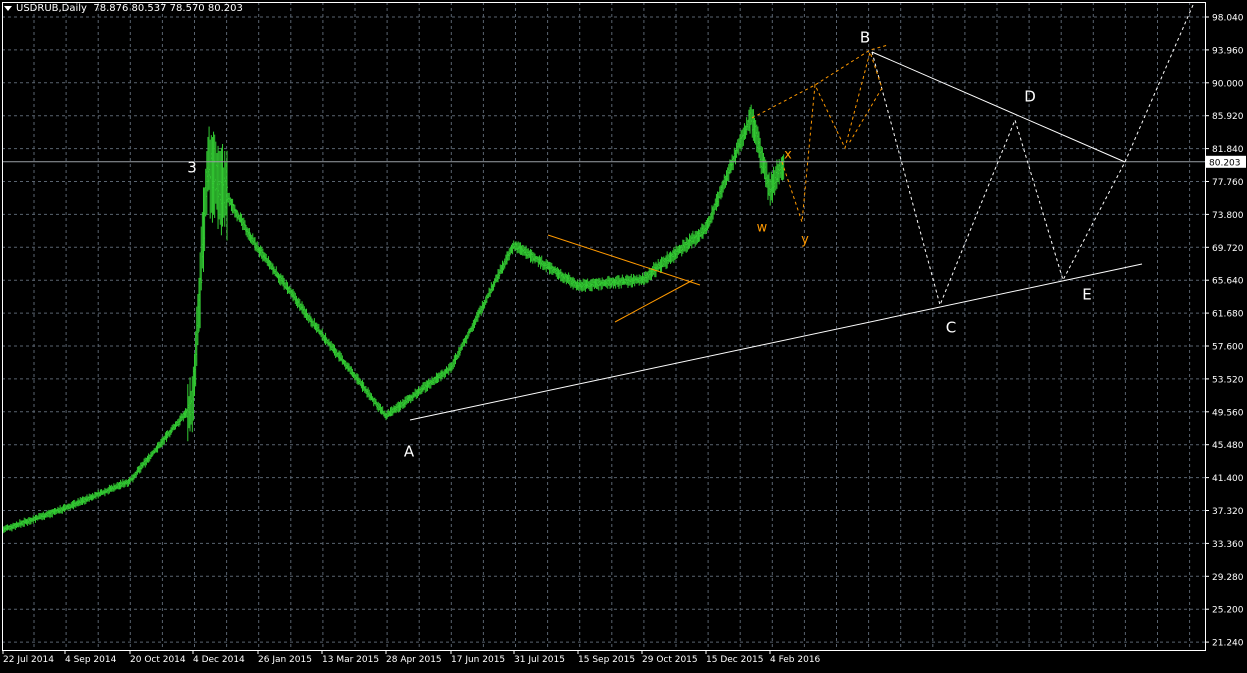 Image resolution: width=1247 pixels, height=673 pixels. Describe the element at coordinates (168, 8) in the screenshot. I see `ohlc-values: 78.876 80.537 78.570 80.203` at that location.